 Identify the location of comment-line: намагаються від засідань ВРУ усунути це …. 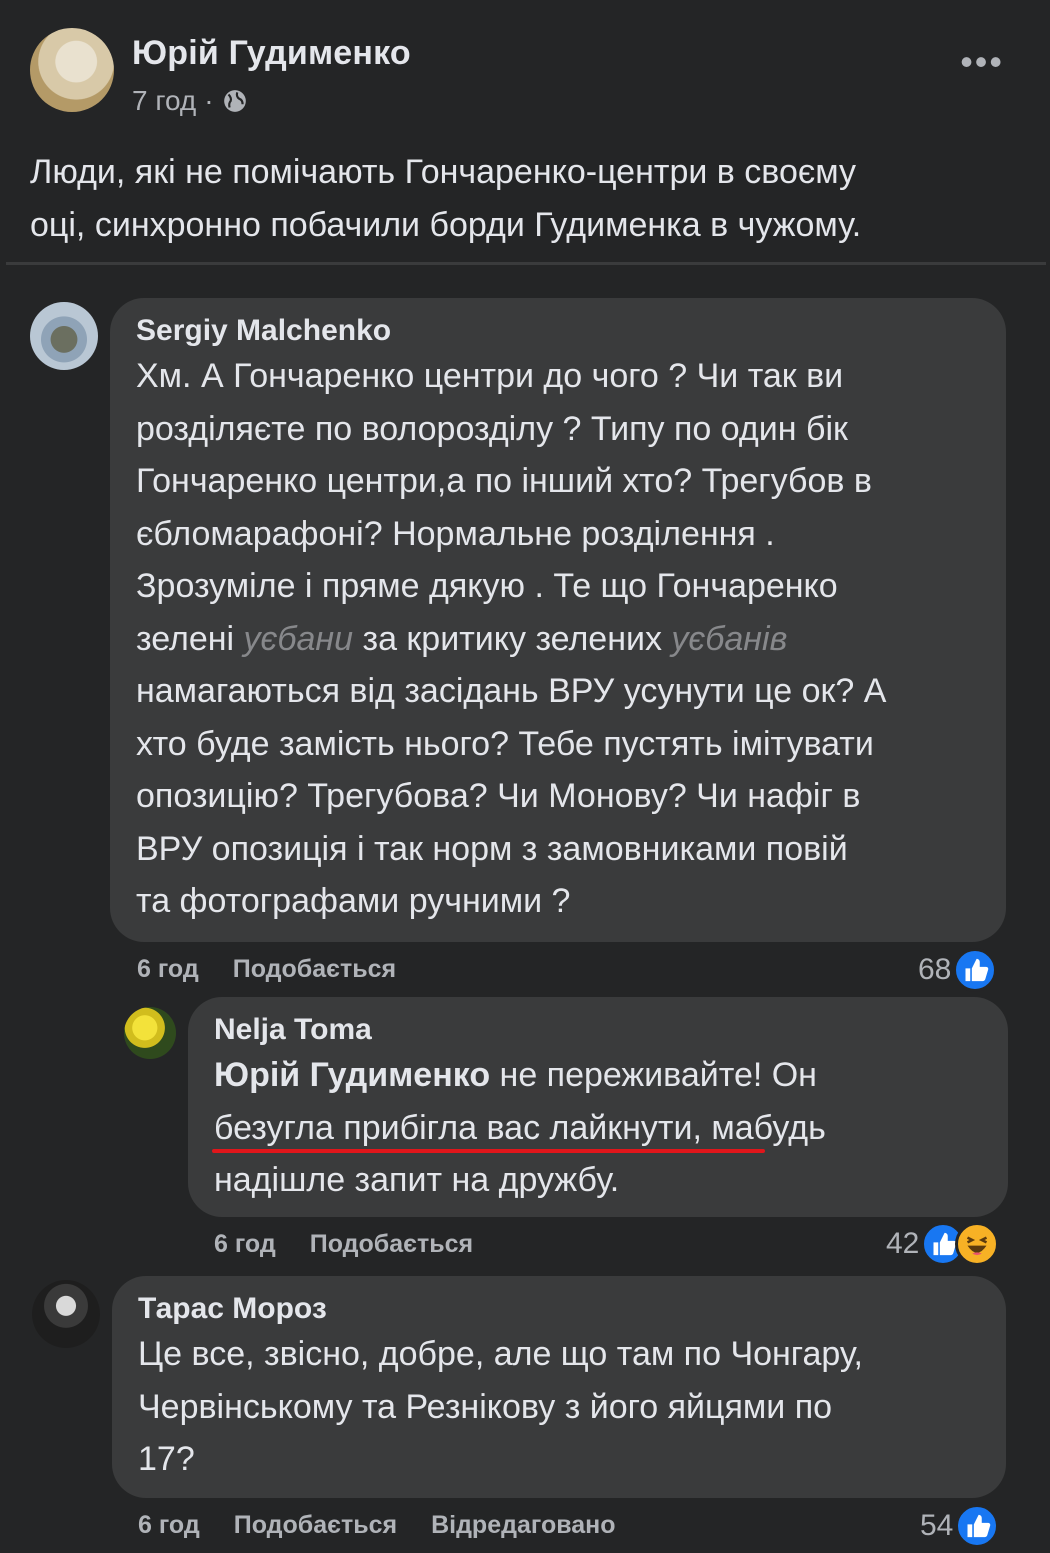
(511, 691).